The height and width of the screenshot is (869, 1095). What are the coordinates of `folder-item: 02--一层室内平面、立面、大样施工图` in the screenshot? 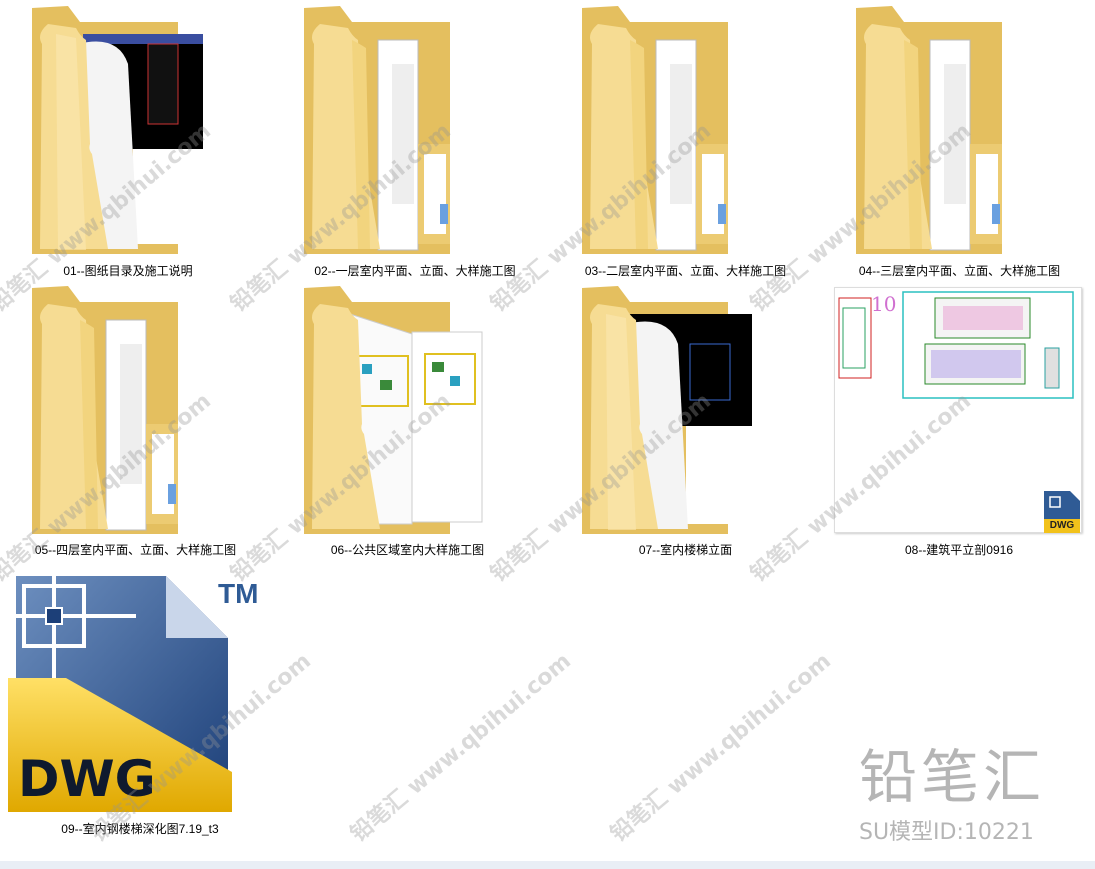 It's located at (415, 144).